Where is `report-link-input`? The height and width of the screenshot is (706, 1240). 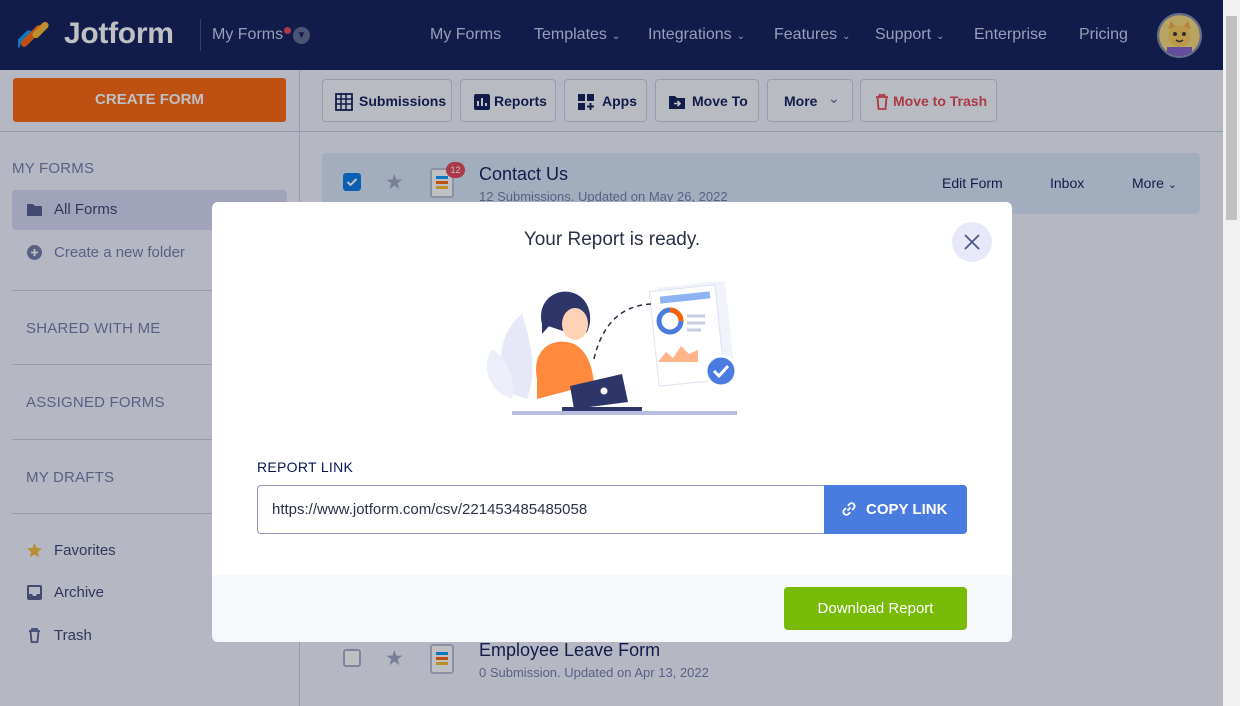
report-link-input is located at coordinates (541, 509).